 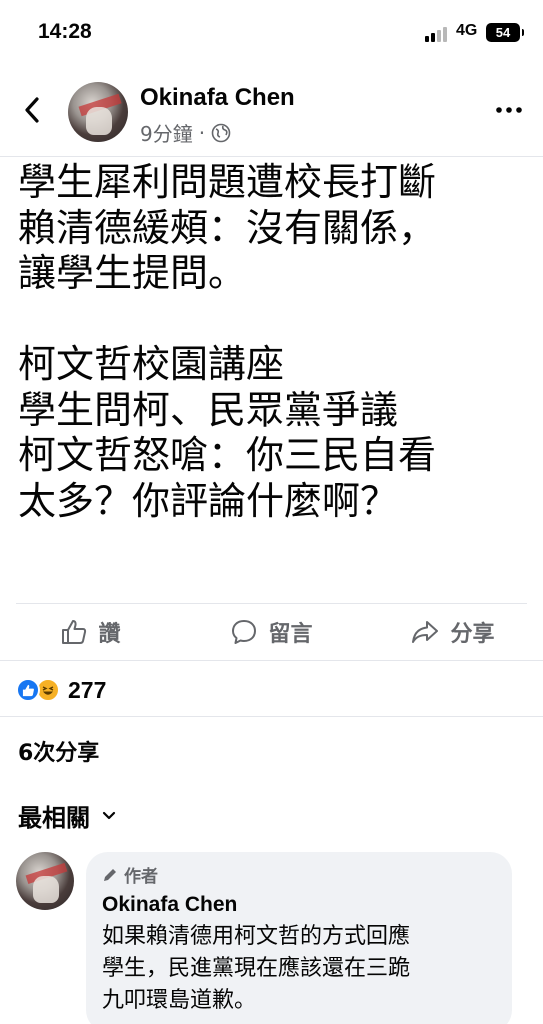 I want to click on post-meta: 9分鐘 ·, so click(x=185, y=132).